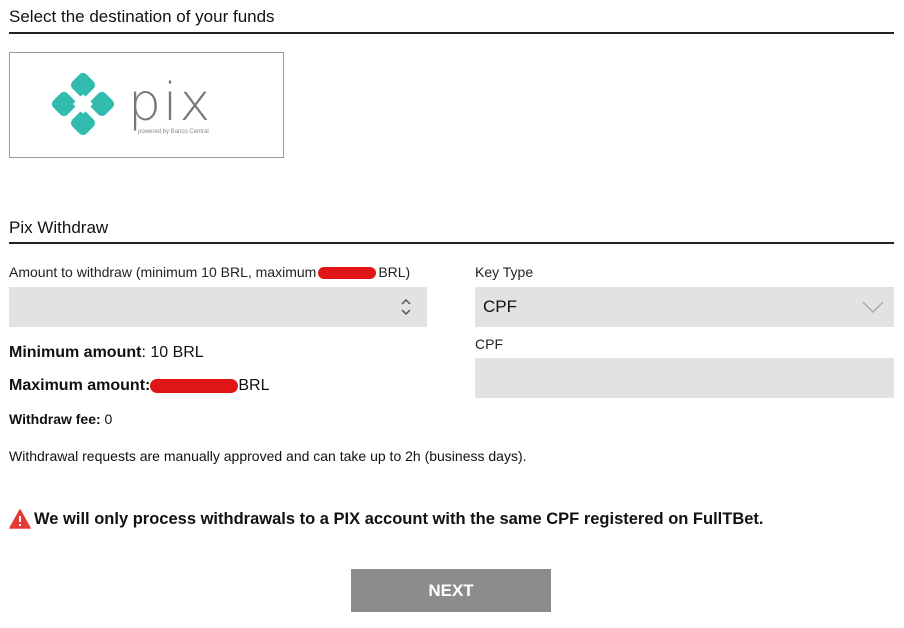  I want to click on maximum-amount-label: Maximum amount, so click(77, 385).